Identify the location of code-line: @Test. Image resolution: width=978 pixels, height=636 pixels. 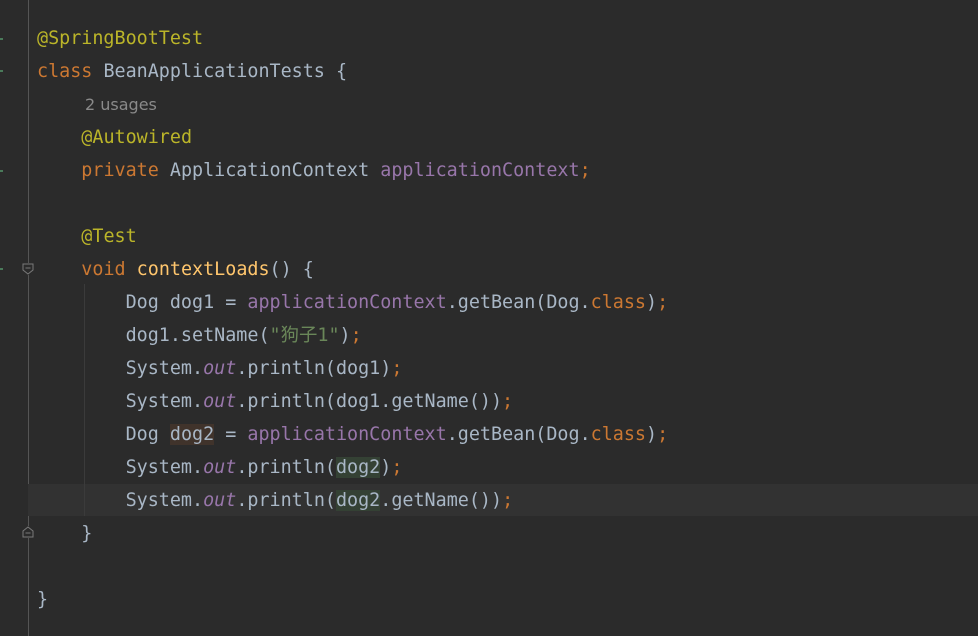
(87, 236).